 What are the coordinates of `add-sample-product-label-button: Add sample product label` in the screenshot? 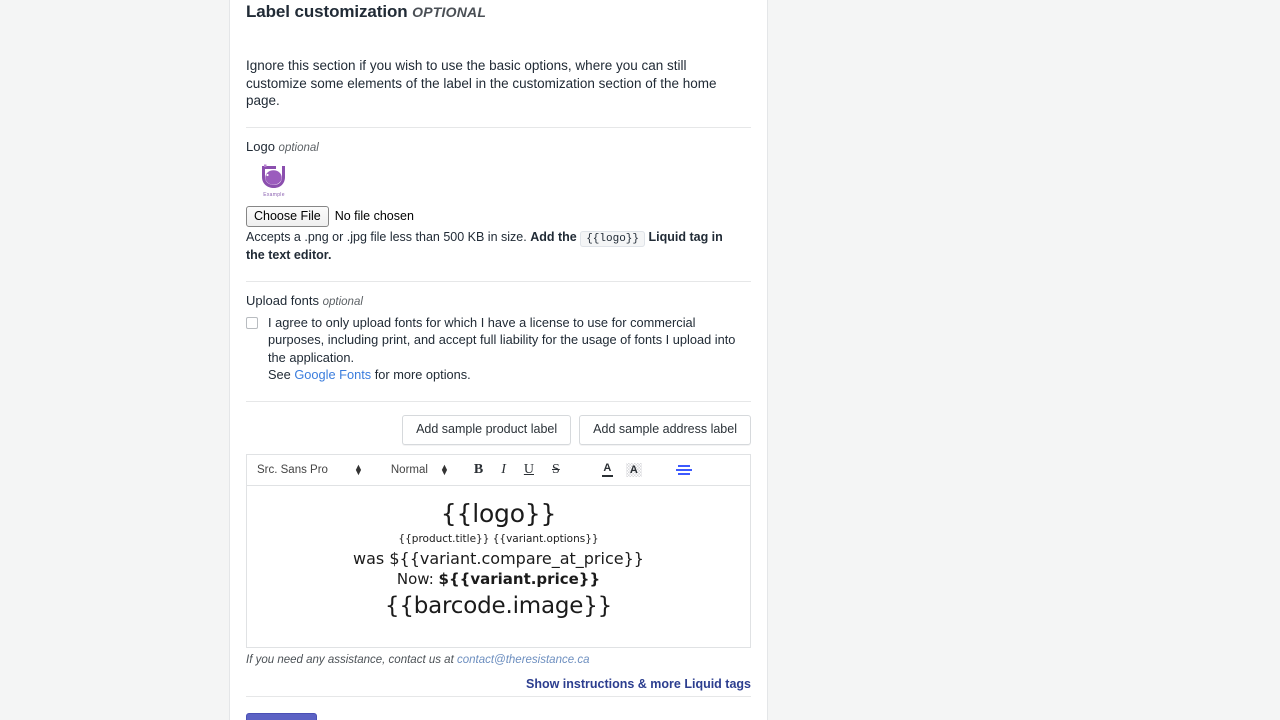 It's located at (487, 429).